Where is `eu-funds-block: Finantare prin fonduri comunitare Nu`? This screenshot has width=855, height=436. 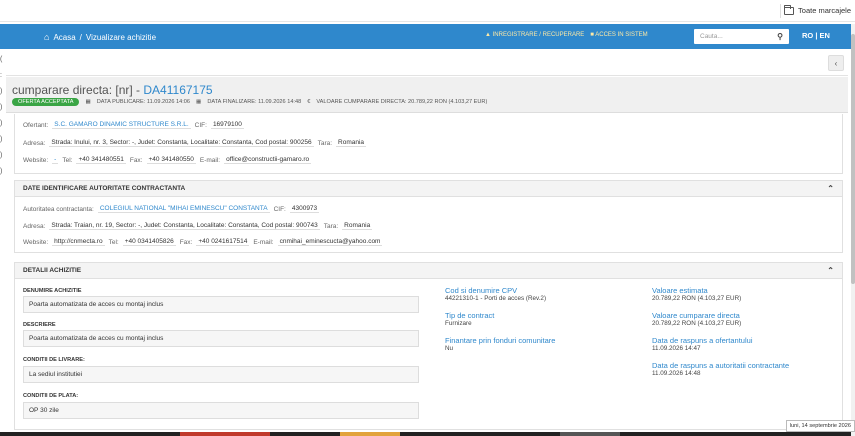 eu-funds-block: Finantare prin fonduri comunitare Nu is located at coordinates (500, 344).